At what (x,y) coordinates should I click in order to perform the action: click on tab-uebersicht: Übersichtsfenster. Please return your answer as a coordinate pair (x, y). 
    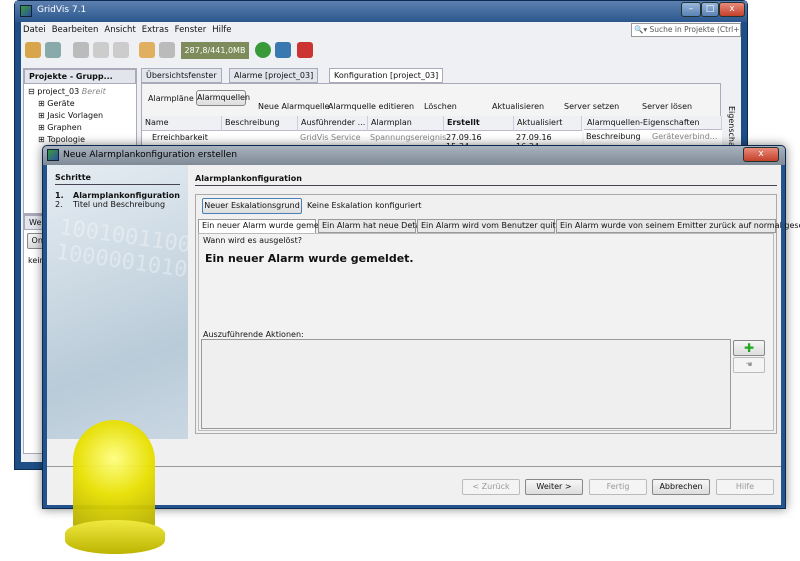
    Looking at the image, I should click on (181, 75).